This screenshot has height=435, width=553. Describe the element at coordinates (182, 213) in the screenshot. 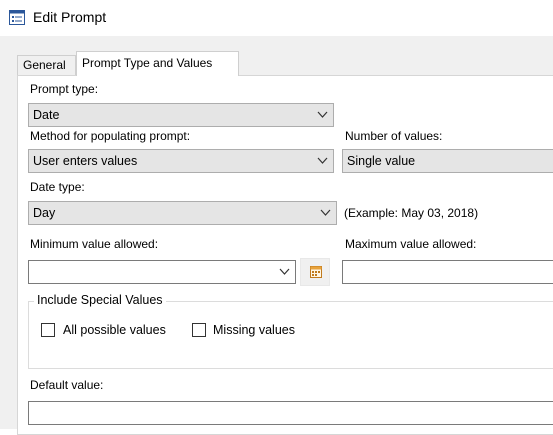

I see `date-type-dropdown: Day` at that location.